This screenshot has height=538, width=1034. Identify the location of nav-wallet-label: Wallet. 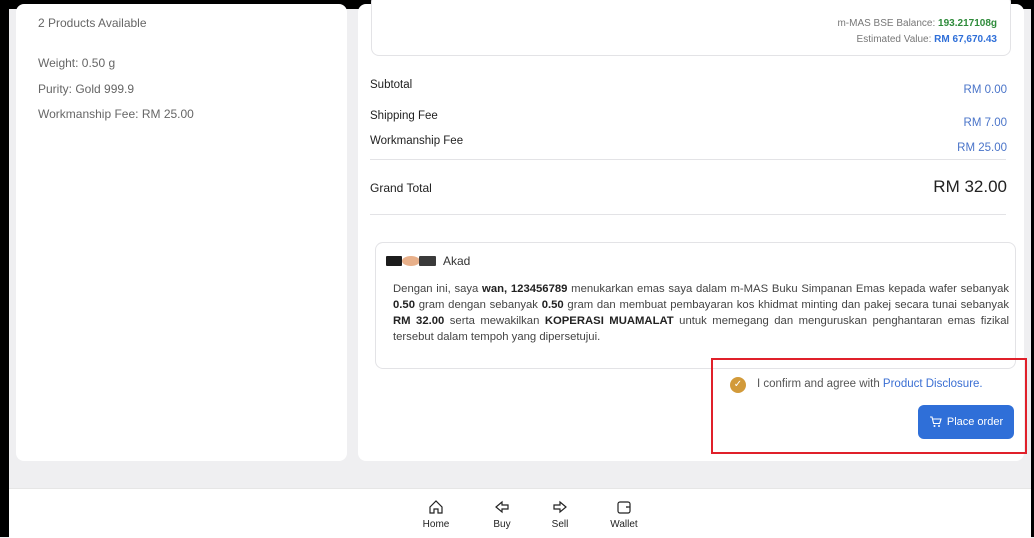
(624, 524).